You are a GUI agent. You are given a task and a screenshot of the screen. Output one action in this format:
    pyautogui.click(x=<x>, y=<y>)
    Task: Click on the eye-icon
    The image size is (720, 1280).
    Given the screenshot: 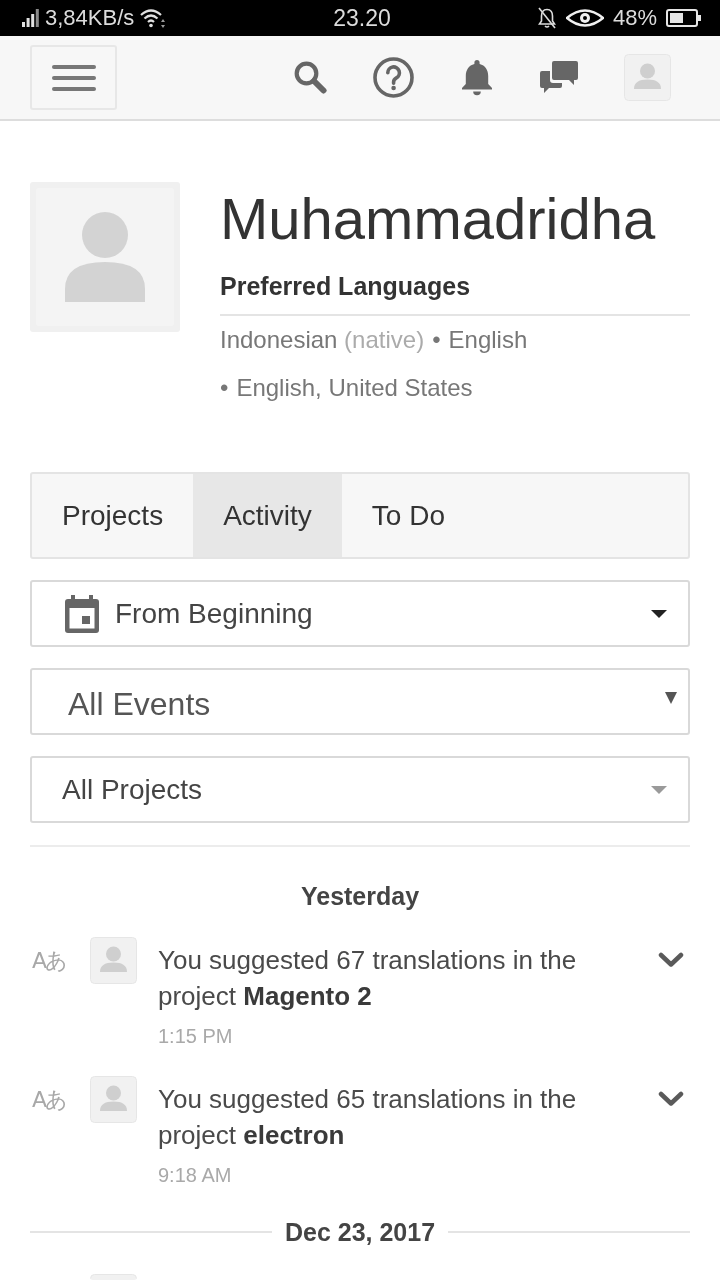 What is the action you would take?
    pyautogui.click(x=584, y=18)
    